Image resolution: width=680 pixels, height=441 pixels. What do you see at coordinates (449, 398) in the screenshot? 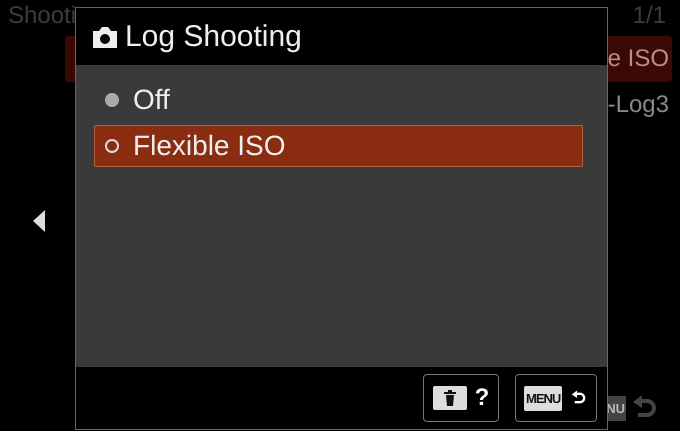
I see `trash-icon` at bounding box center [449, 398].